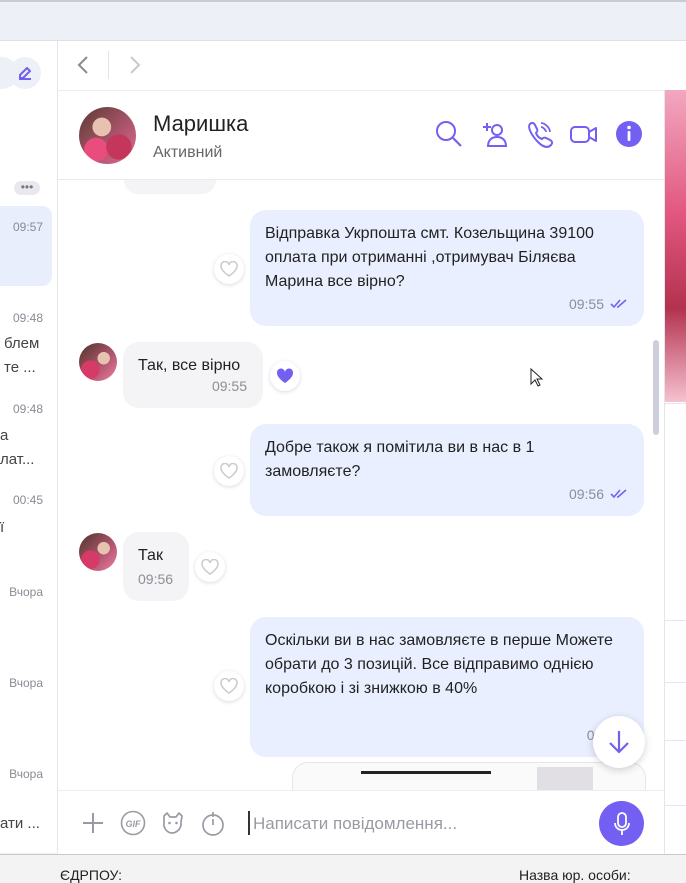  What do you see at coordinates (188, 152) in the screenshot?
I see `contact-status: Активний` at bounding box center [188, 152].